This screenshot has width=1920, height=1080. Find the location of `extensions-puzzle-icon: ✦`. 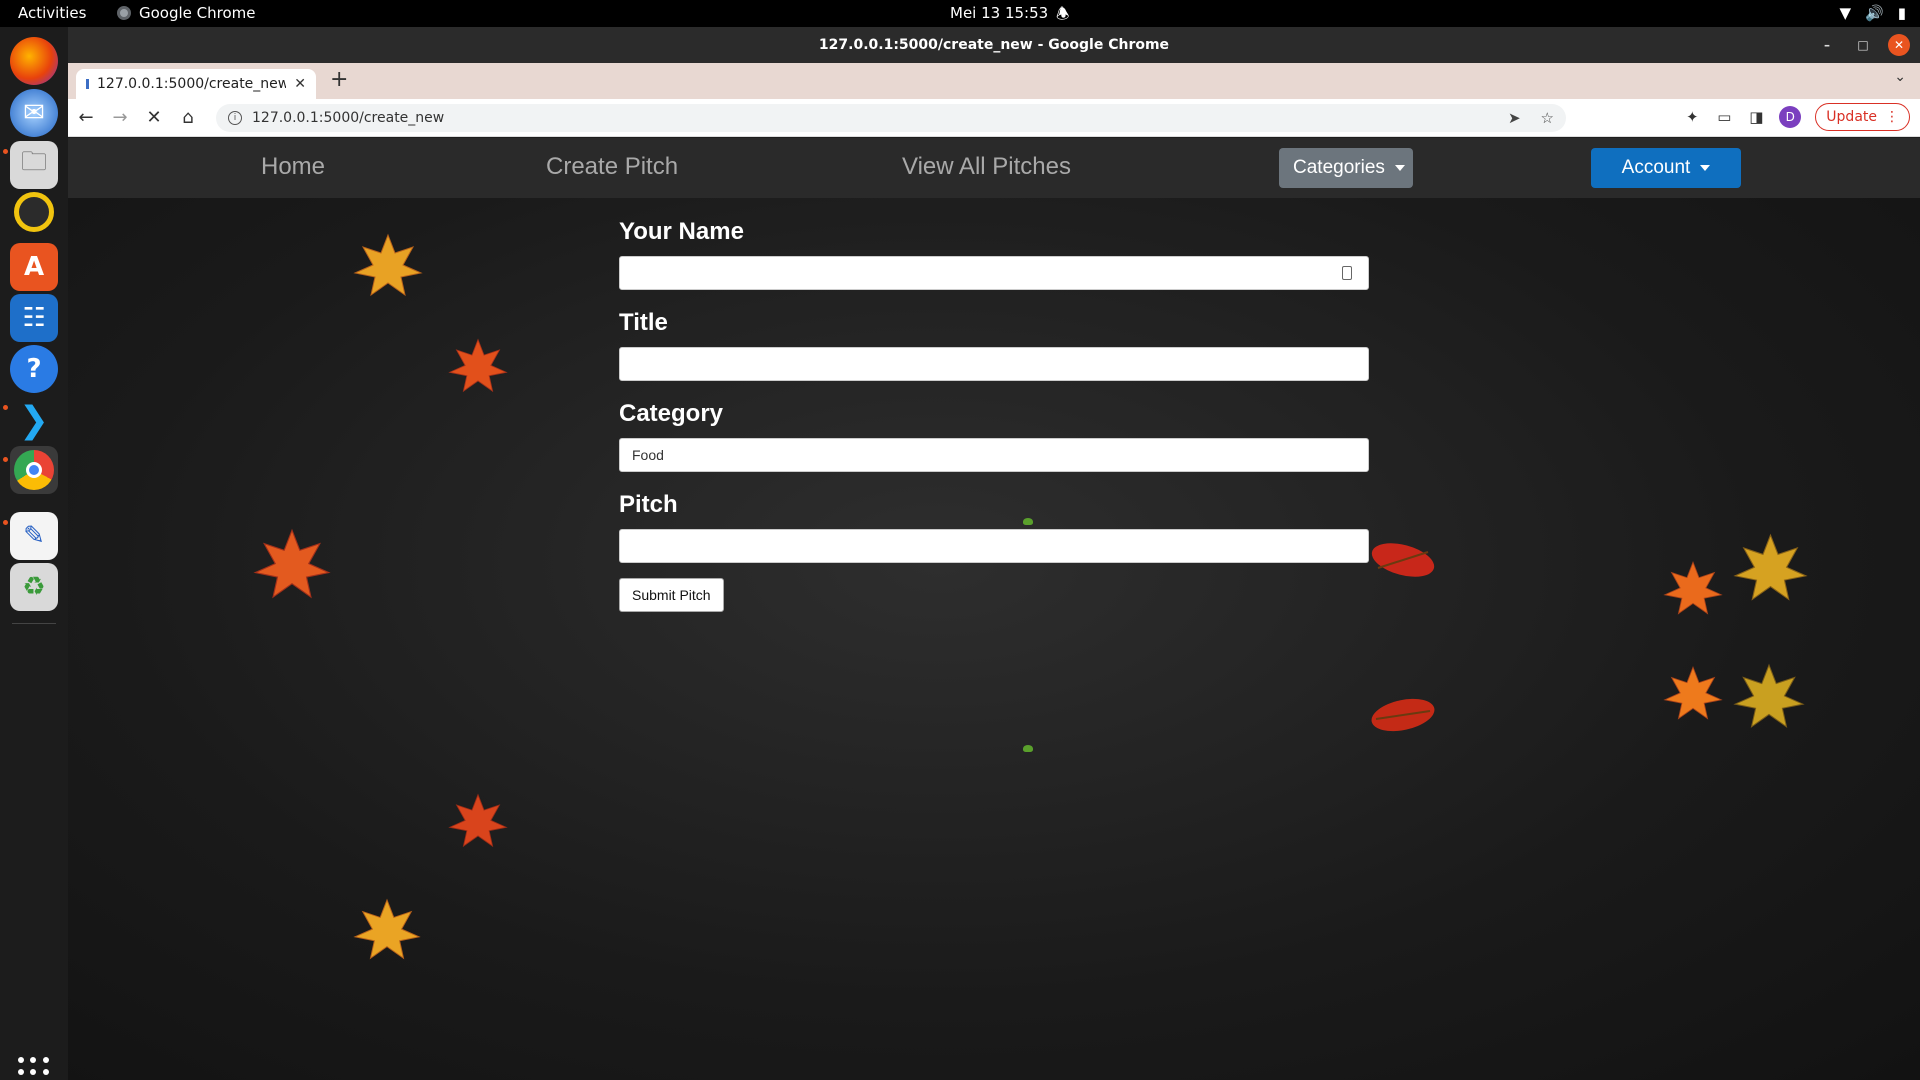

extensions-puzzle-icon: ✦ is located at coordinates (1692, 117).